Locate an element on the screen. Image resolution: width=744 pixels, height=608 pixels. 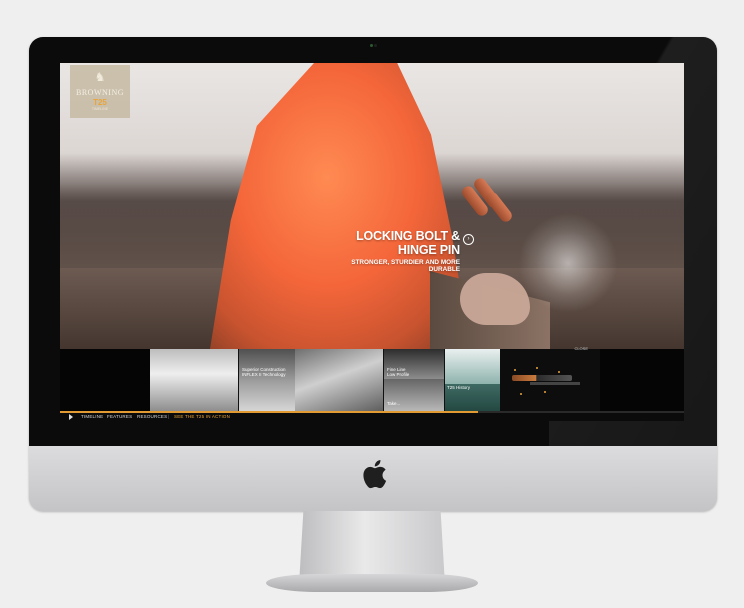
shotgun-diagram is located at coordinates (542, 378).